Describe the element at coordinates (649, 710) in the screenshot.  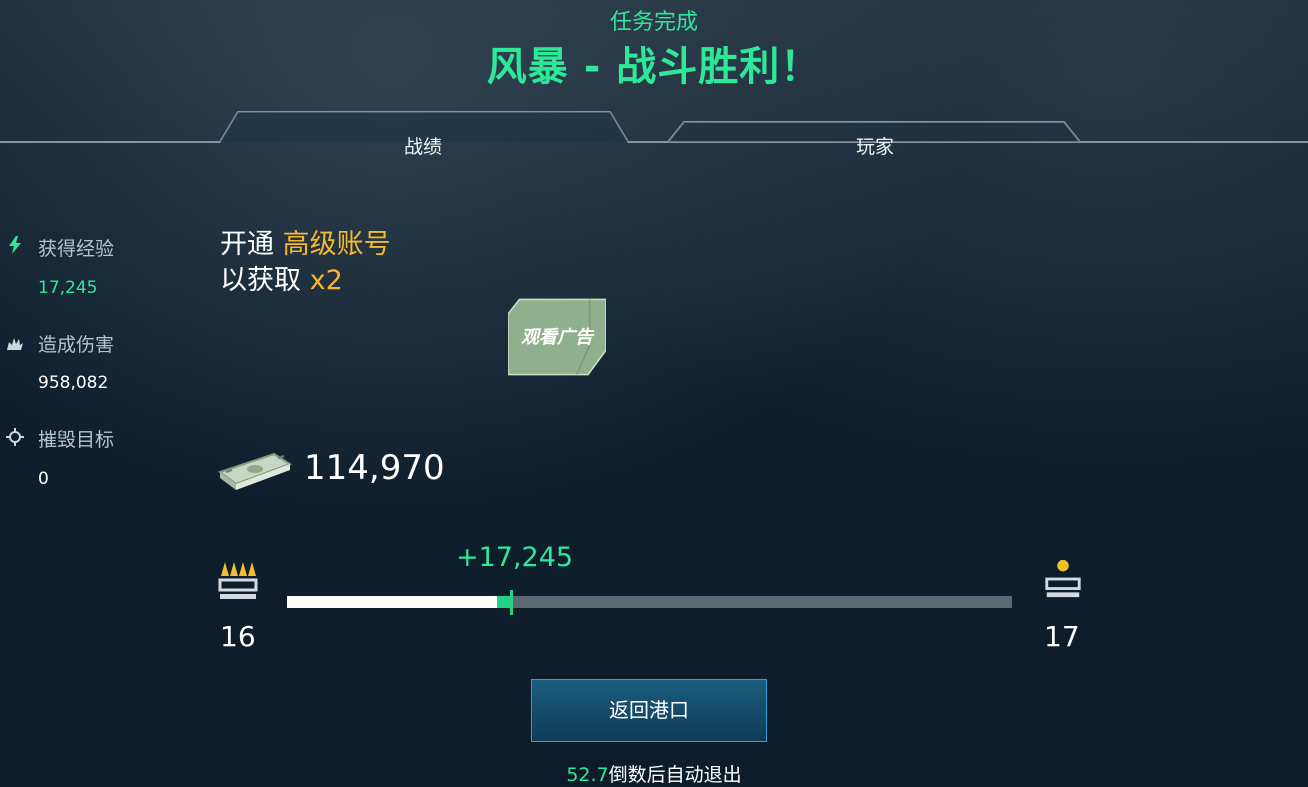
I see `return-to-port-button: 返回港口` at that location.